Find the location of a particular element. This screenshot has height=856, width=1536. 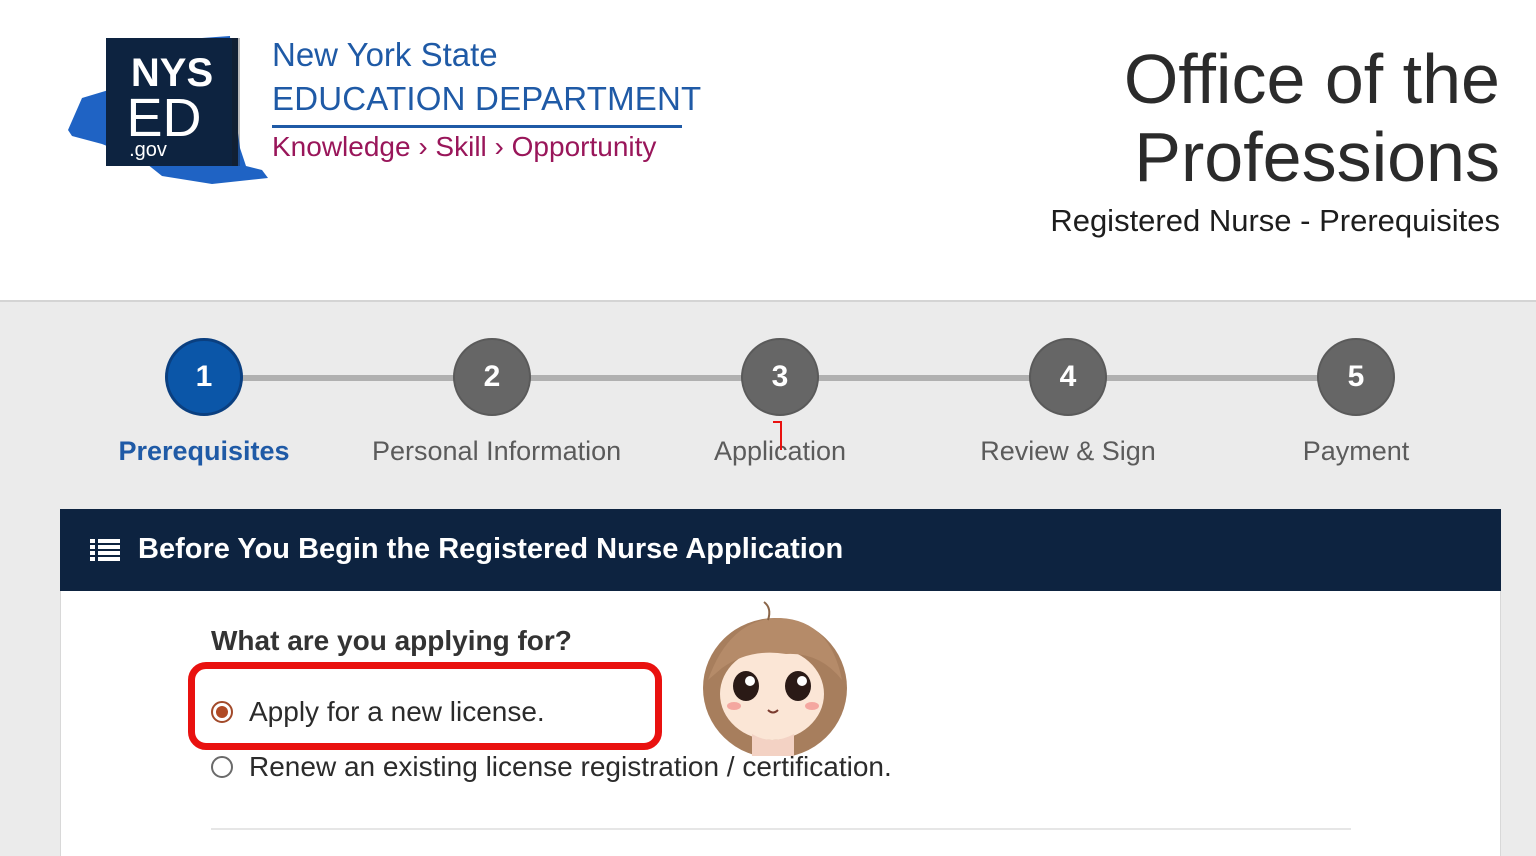

radio-renew-license is located at coordinates (222, 767).